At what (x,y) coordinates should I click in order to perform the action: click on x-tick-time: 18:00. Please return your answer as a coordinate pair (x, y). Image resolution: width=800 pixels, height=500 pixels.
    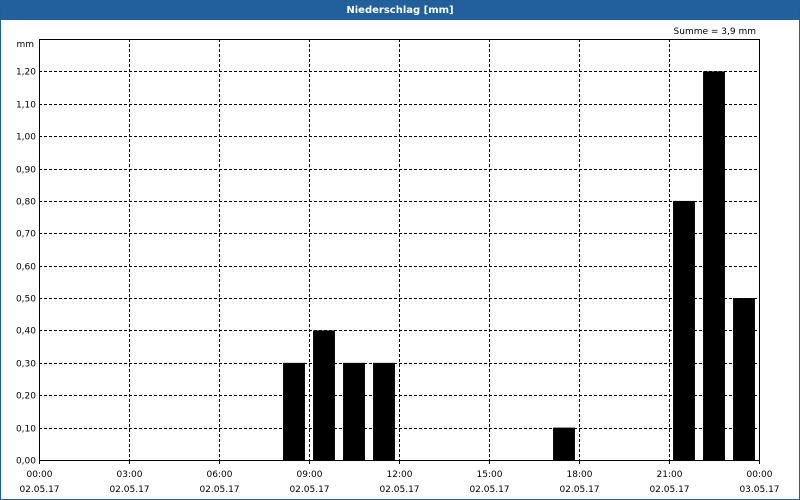
    Looking at the image, I should click on (580, 475).